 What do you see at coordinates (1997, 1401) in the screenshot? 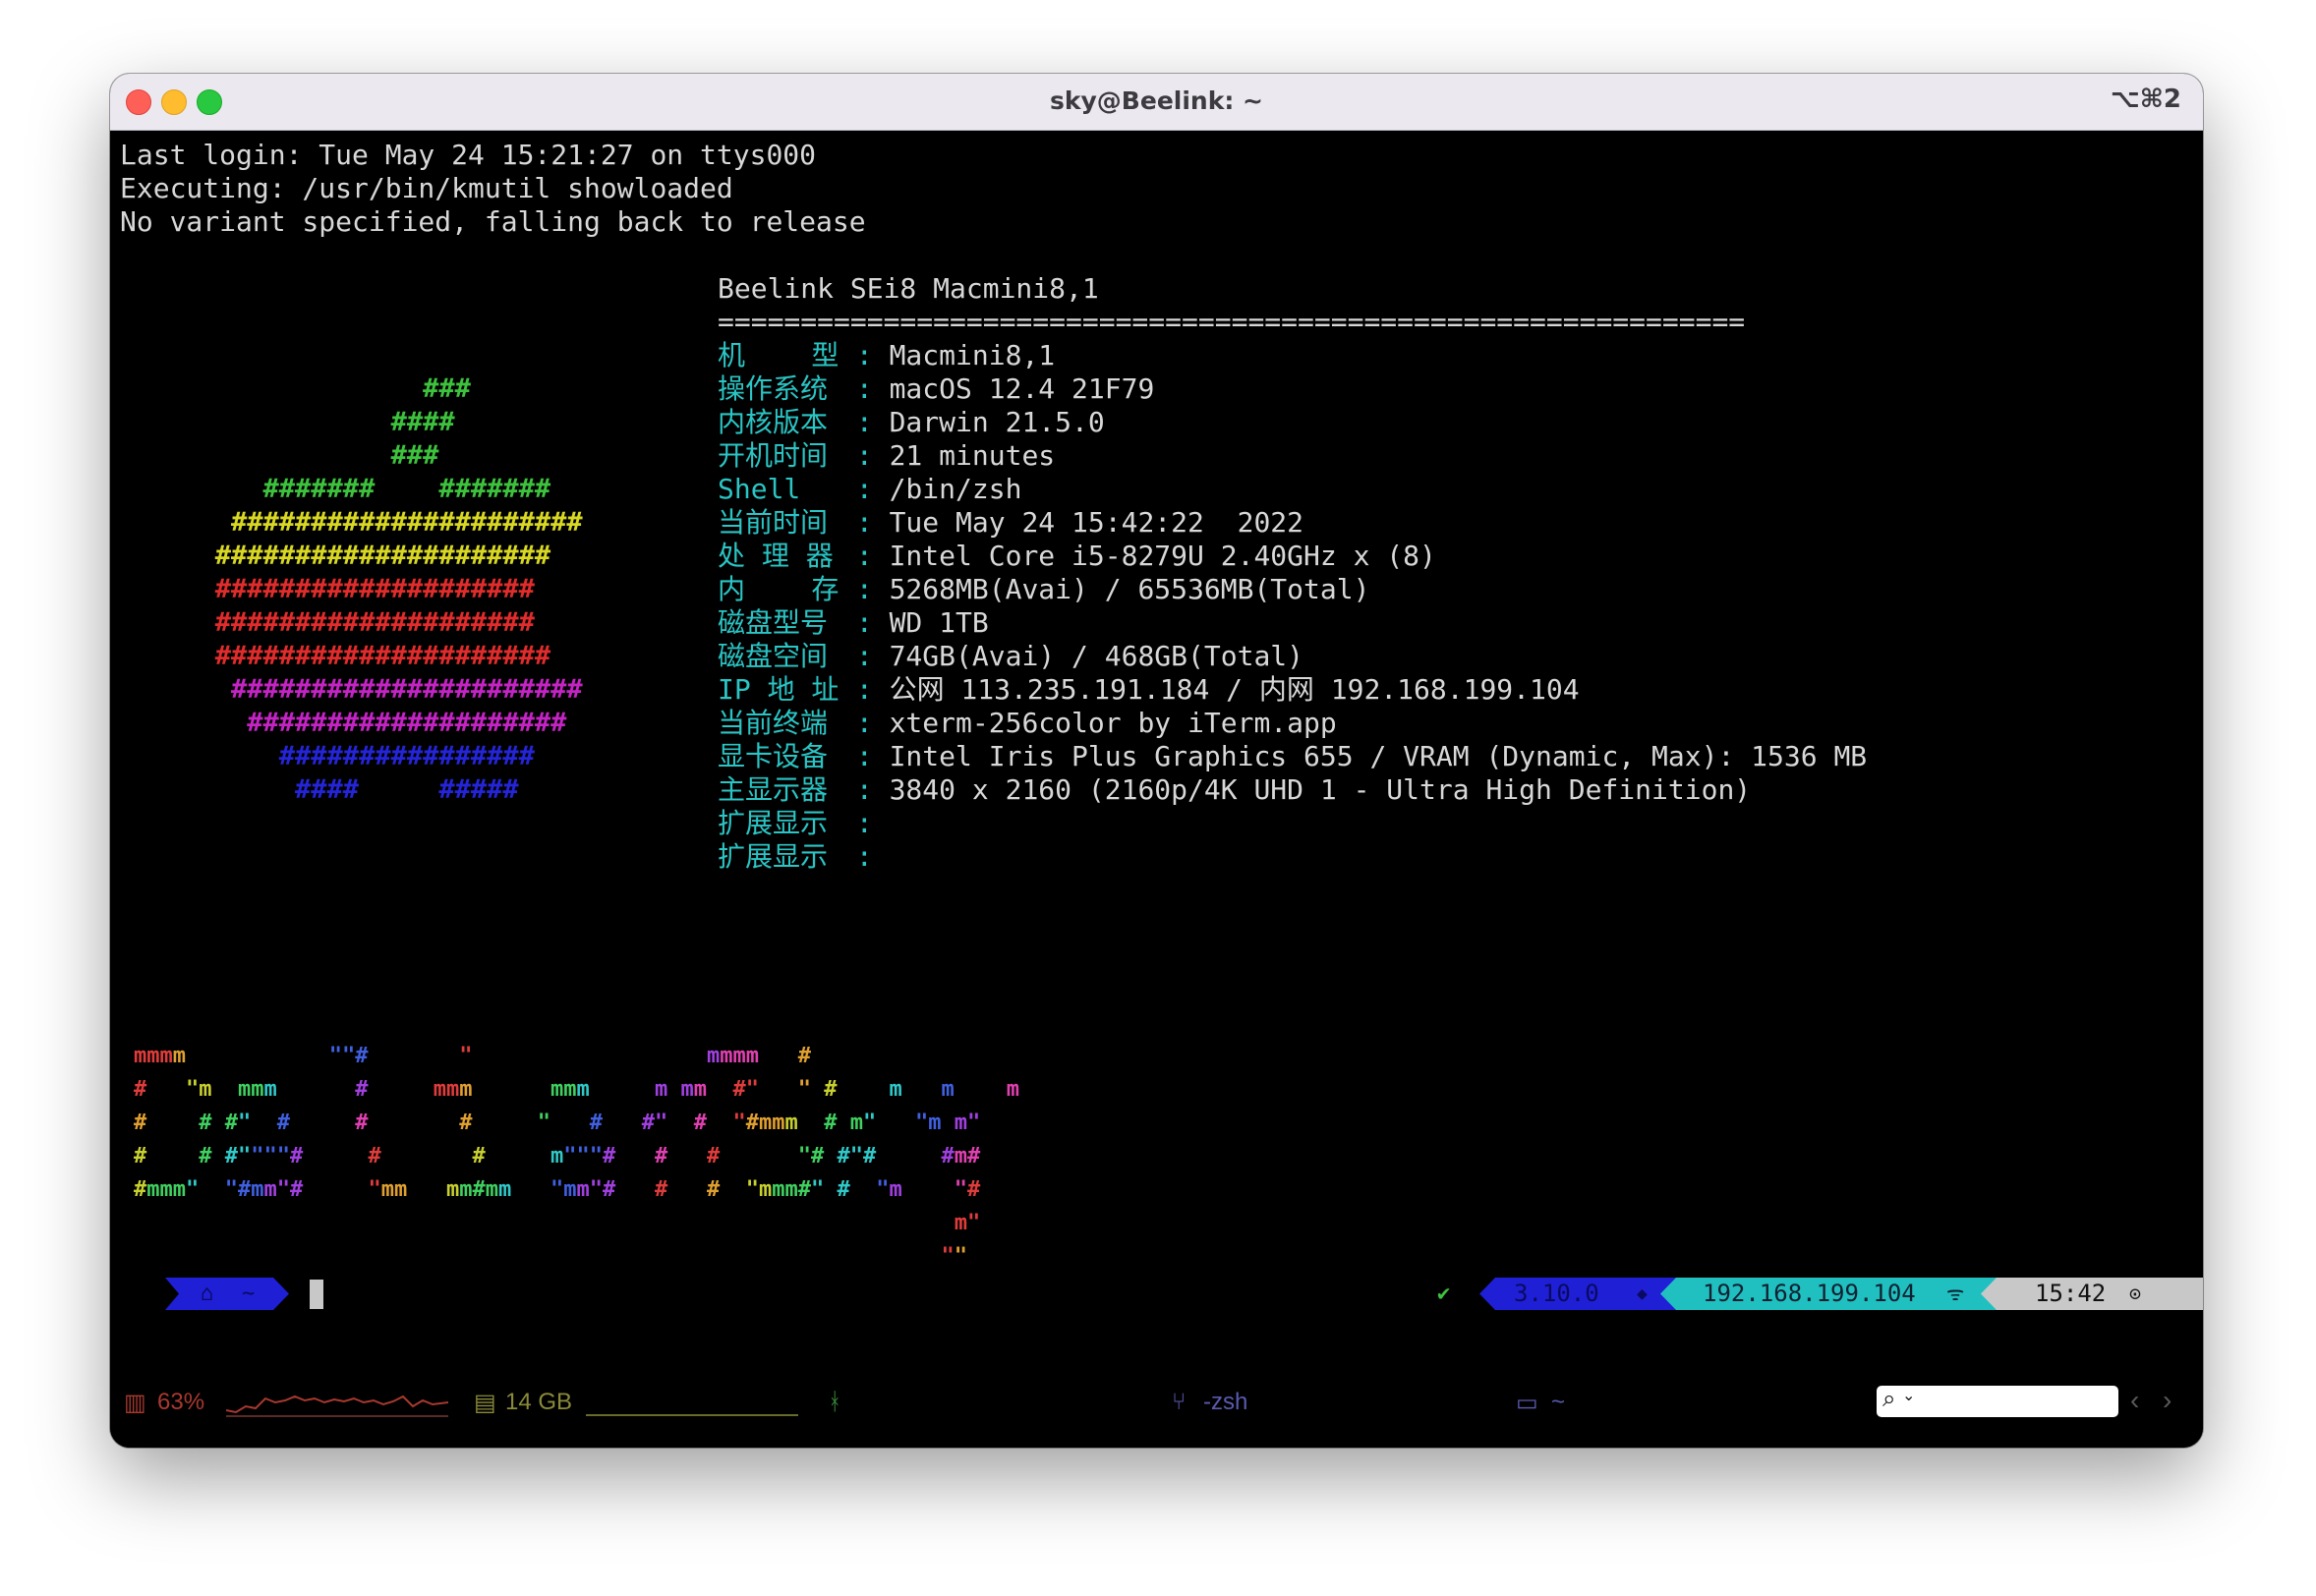
I see `search-input: ⌕ ⌄` at bounding box center [1997, 1401].